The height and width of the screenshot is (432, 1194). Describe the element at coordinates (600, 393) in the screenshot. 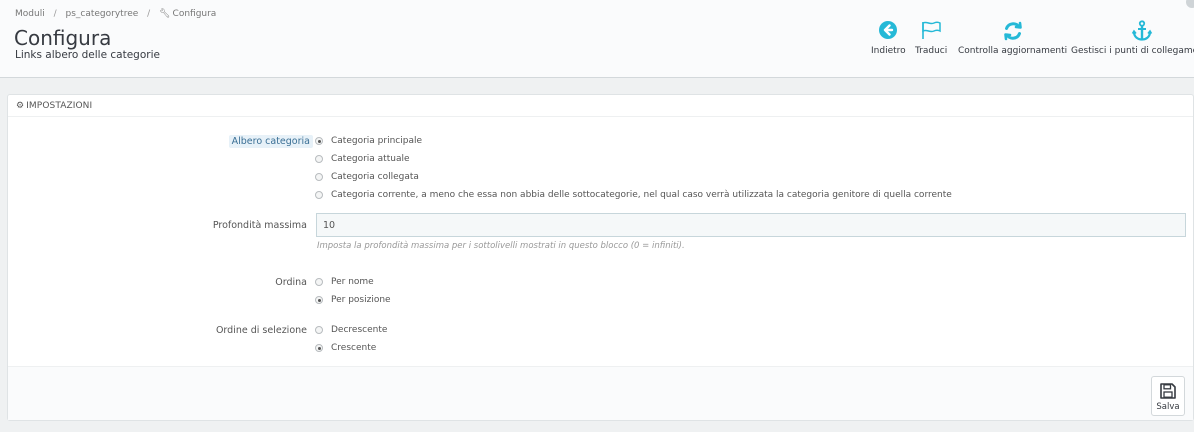

I see `panel-footer: Salva` at that location.